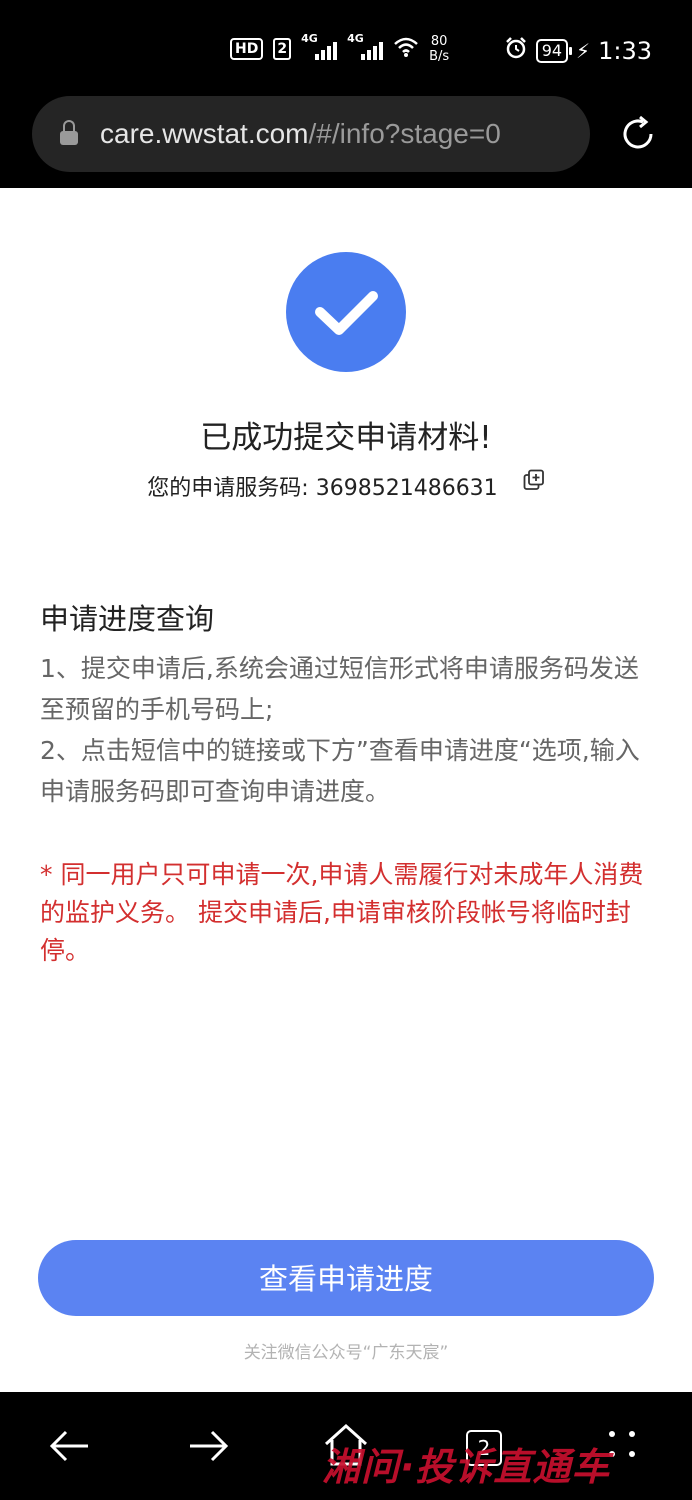 The height and width of the screenshot is (1500, 692). What do you see at coordinates (208, 1448) in the screenshot?
I see `forward-arrow-icon` at bounding box center [208, 1448].